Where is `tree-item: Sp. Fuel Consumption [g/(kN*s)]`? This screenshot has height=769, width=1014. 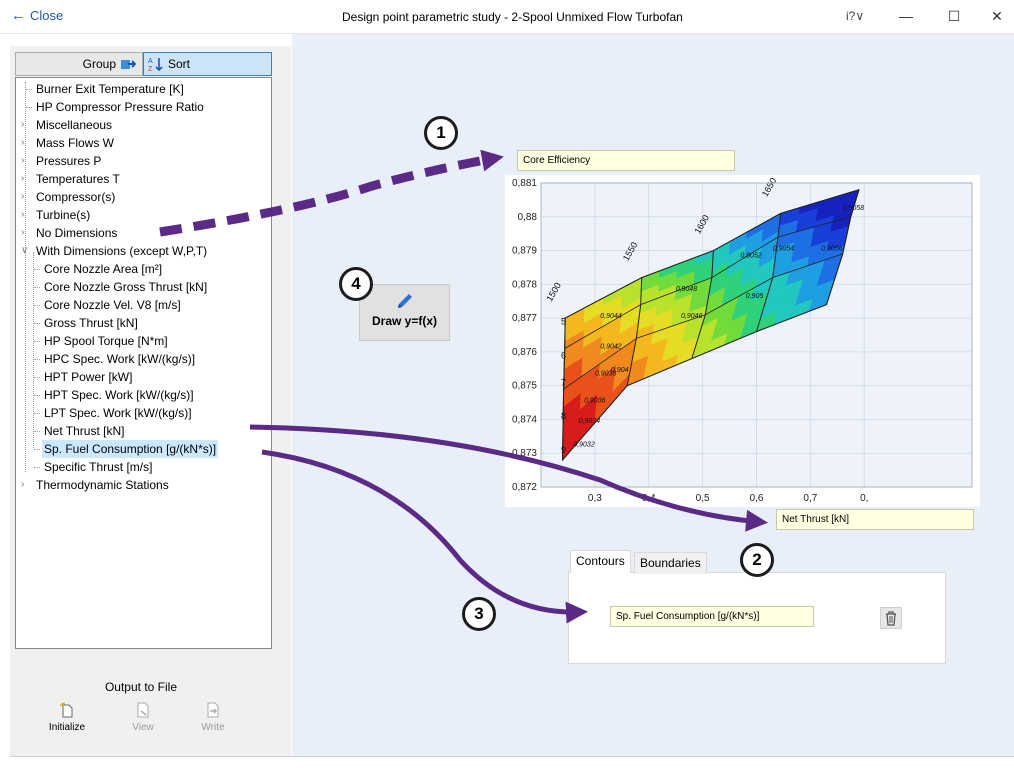 tree-item: Sp. Fuel Consumption [g/(kN*s)] is located at coordinates (143, 449).